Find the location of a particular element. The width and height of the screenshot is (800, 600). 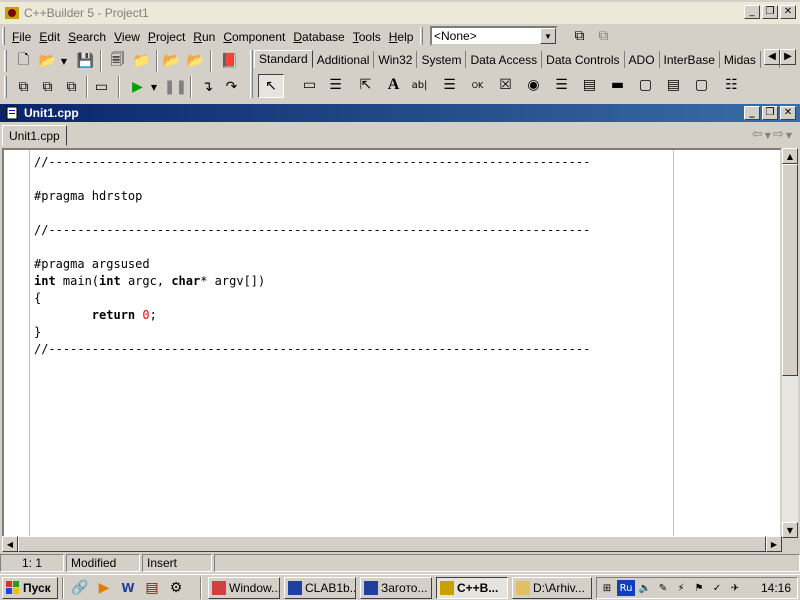

open-project-icon: 📁 is located at coordinates (141, 61).